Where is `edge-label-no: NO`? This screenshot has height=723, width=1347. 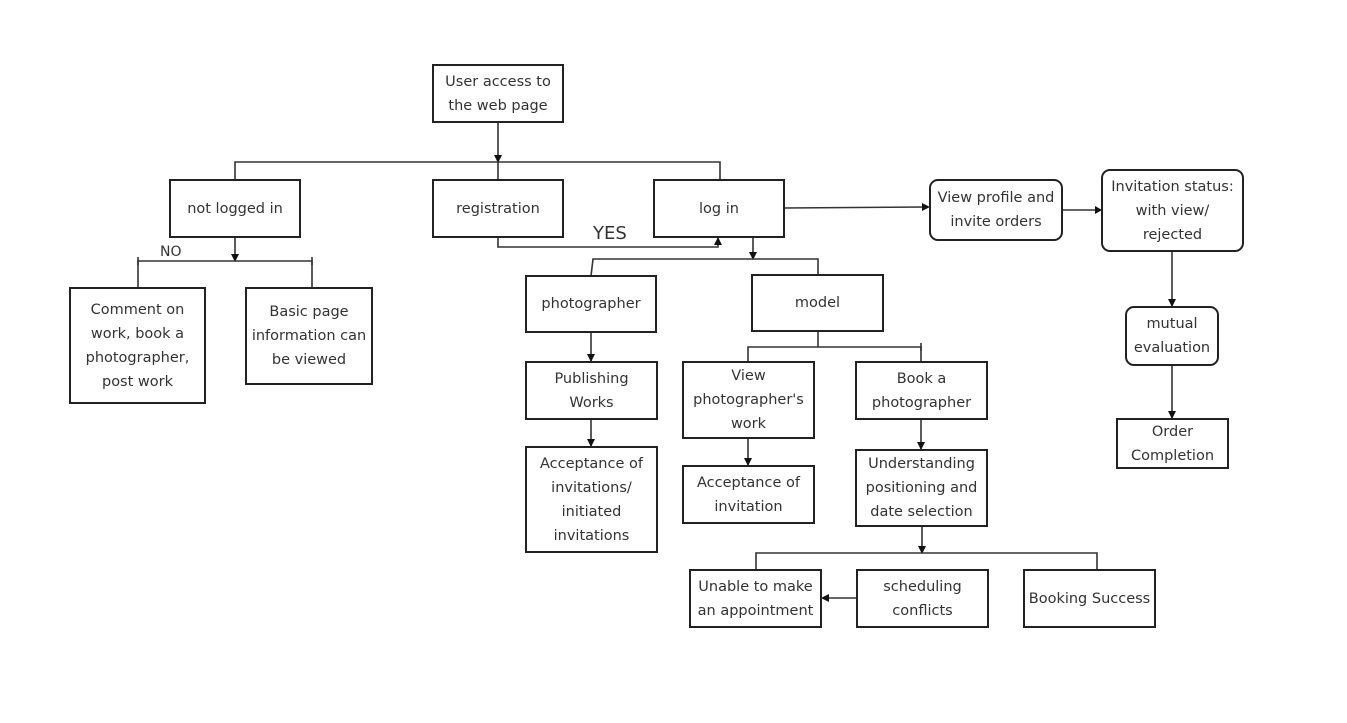 edge-label-no: NO is located at coordinates (171, 252).